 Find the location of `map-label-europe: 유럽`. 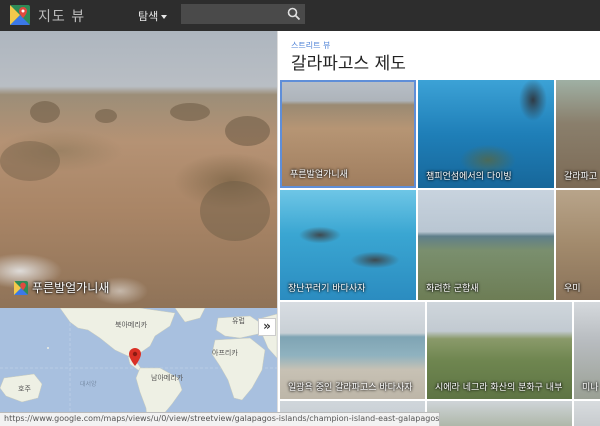

map-label-europe: 유럽 is located at coordinates (238, 321).